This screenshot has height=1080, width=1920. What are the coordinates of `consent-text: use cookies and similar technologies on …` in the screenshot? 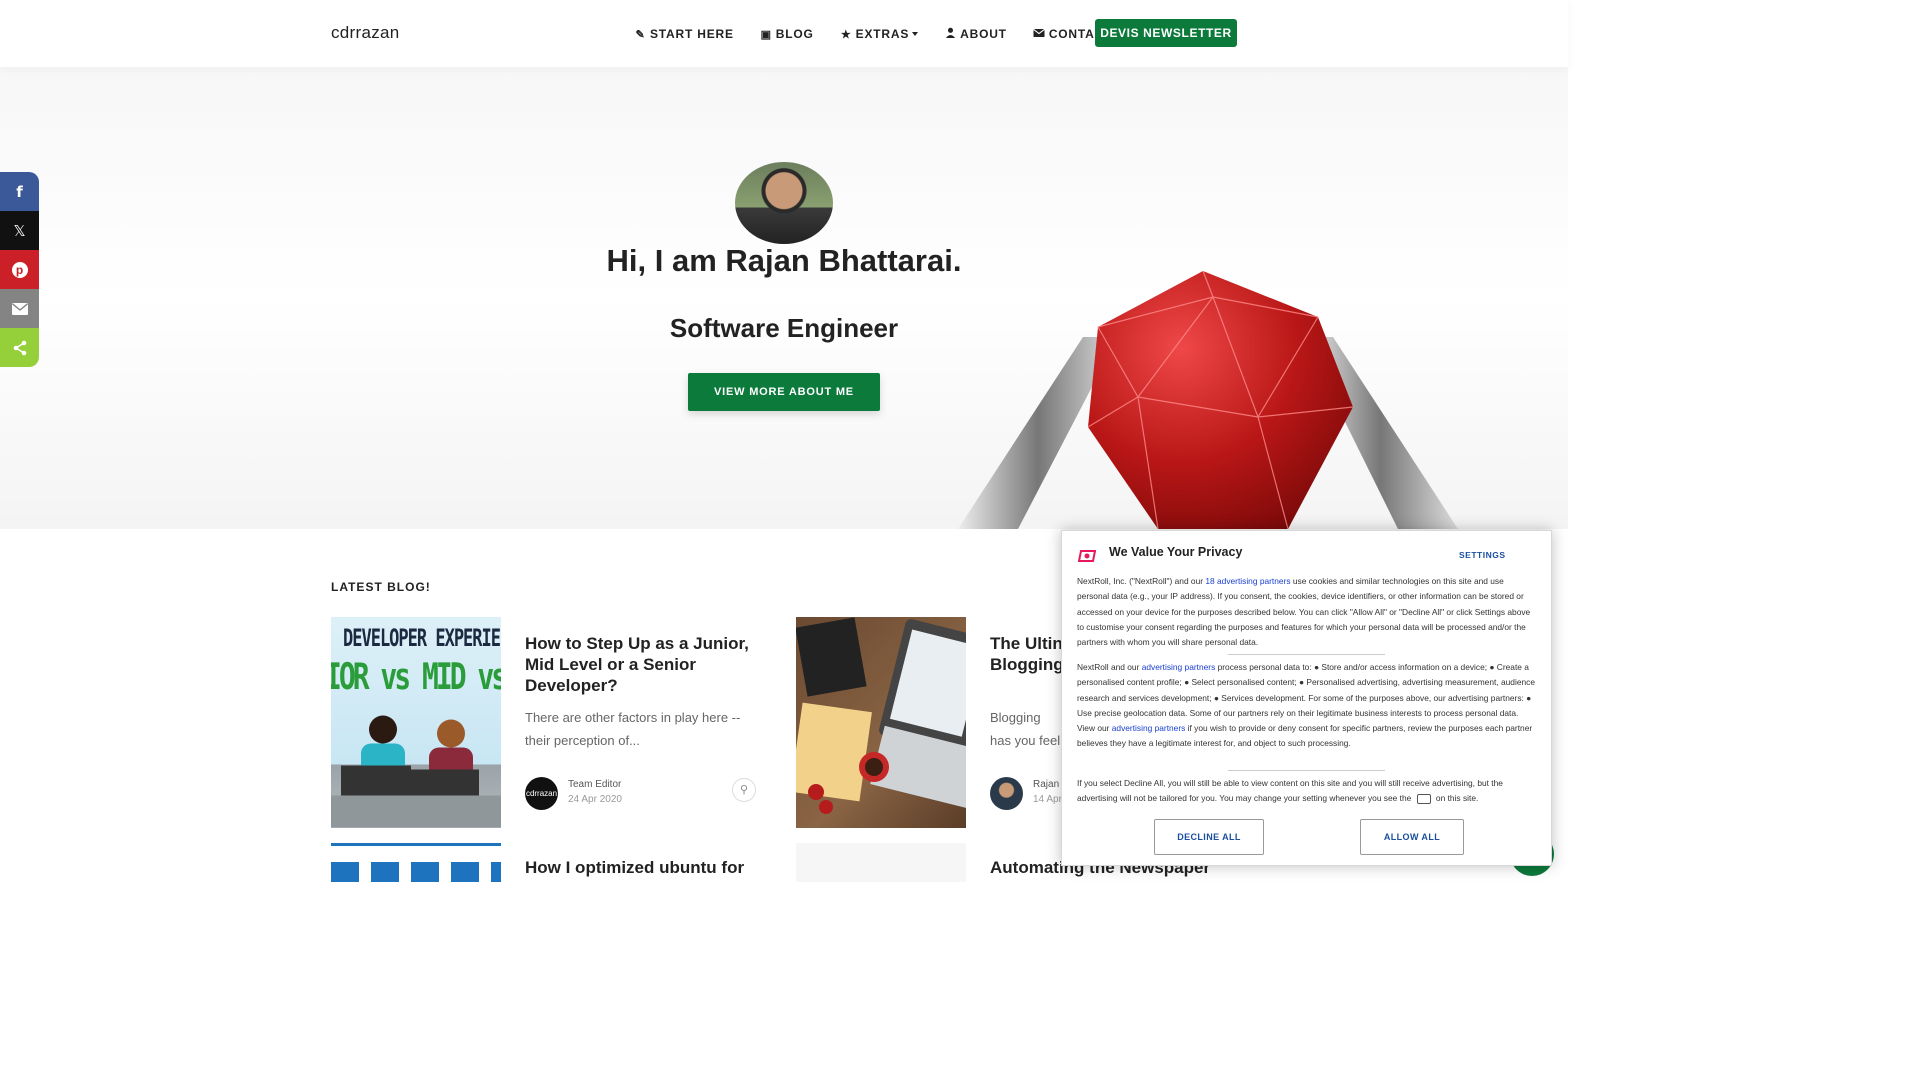 It's located at (1304, 612).